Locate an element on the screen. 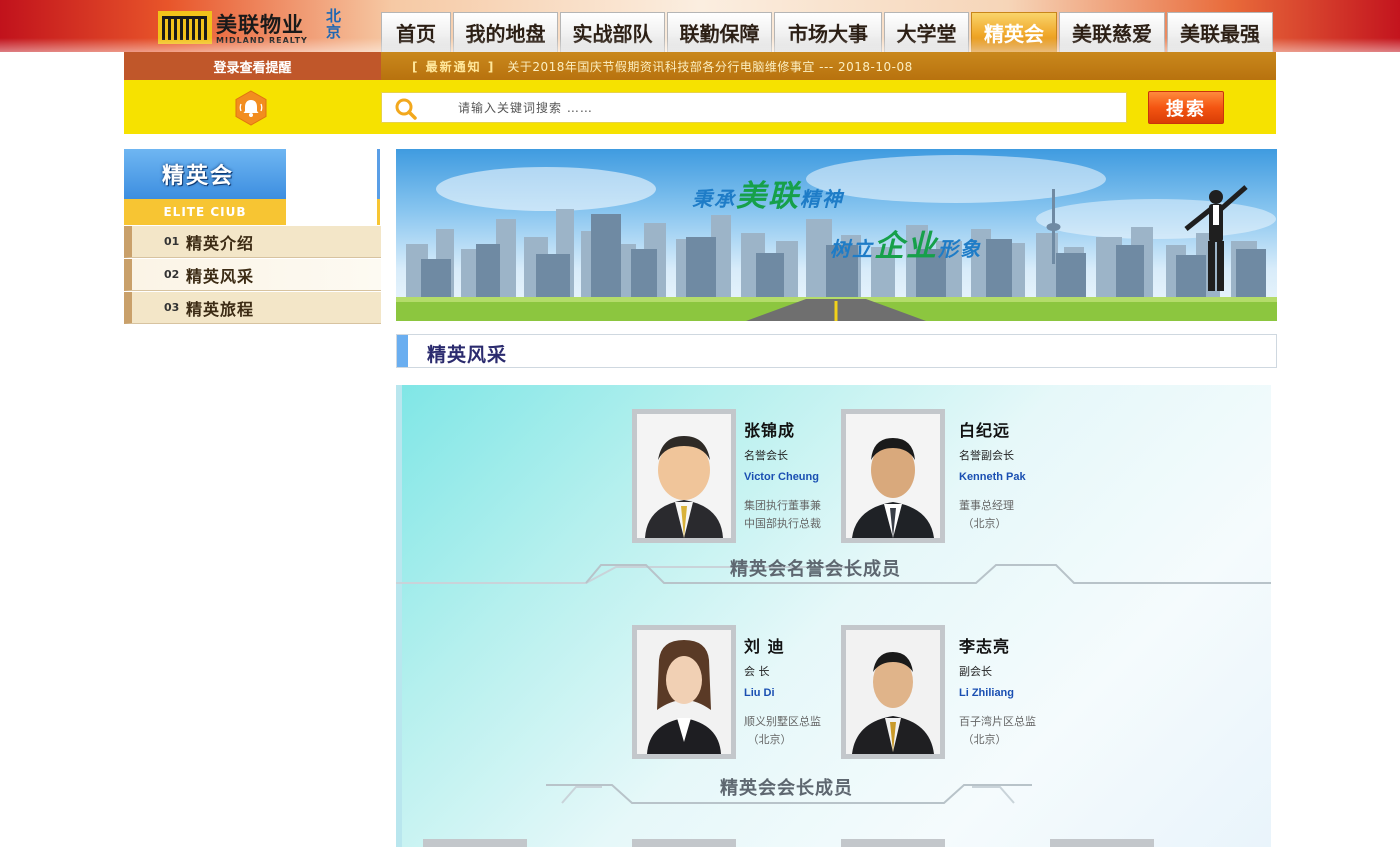 This screenshot has height=847, width=1400. member-name: 张锦成 is located at coordinates (770, 430).